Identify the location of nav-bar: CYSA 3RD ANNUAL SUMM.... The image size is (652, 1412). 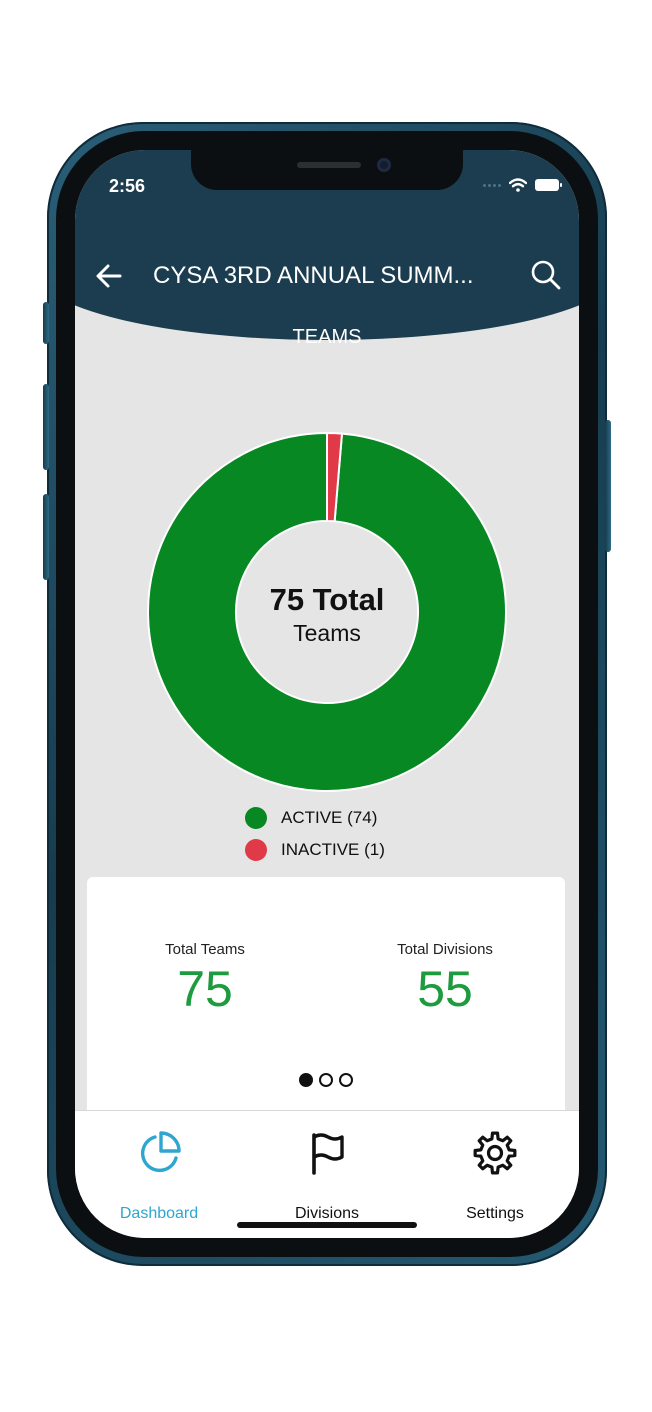
(327, 275).